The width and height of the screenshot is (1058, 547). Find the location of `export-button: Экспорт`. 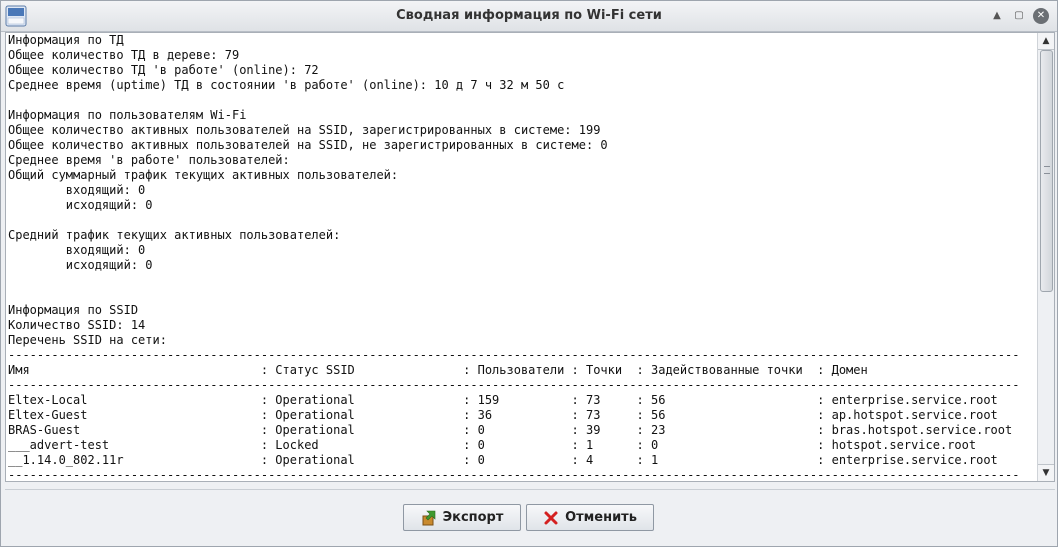

export-button: Экспорт is located at coordinates (462, 517).